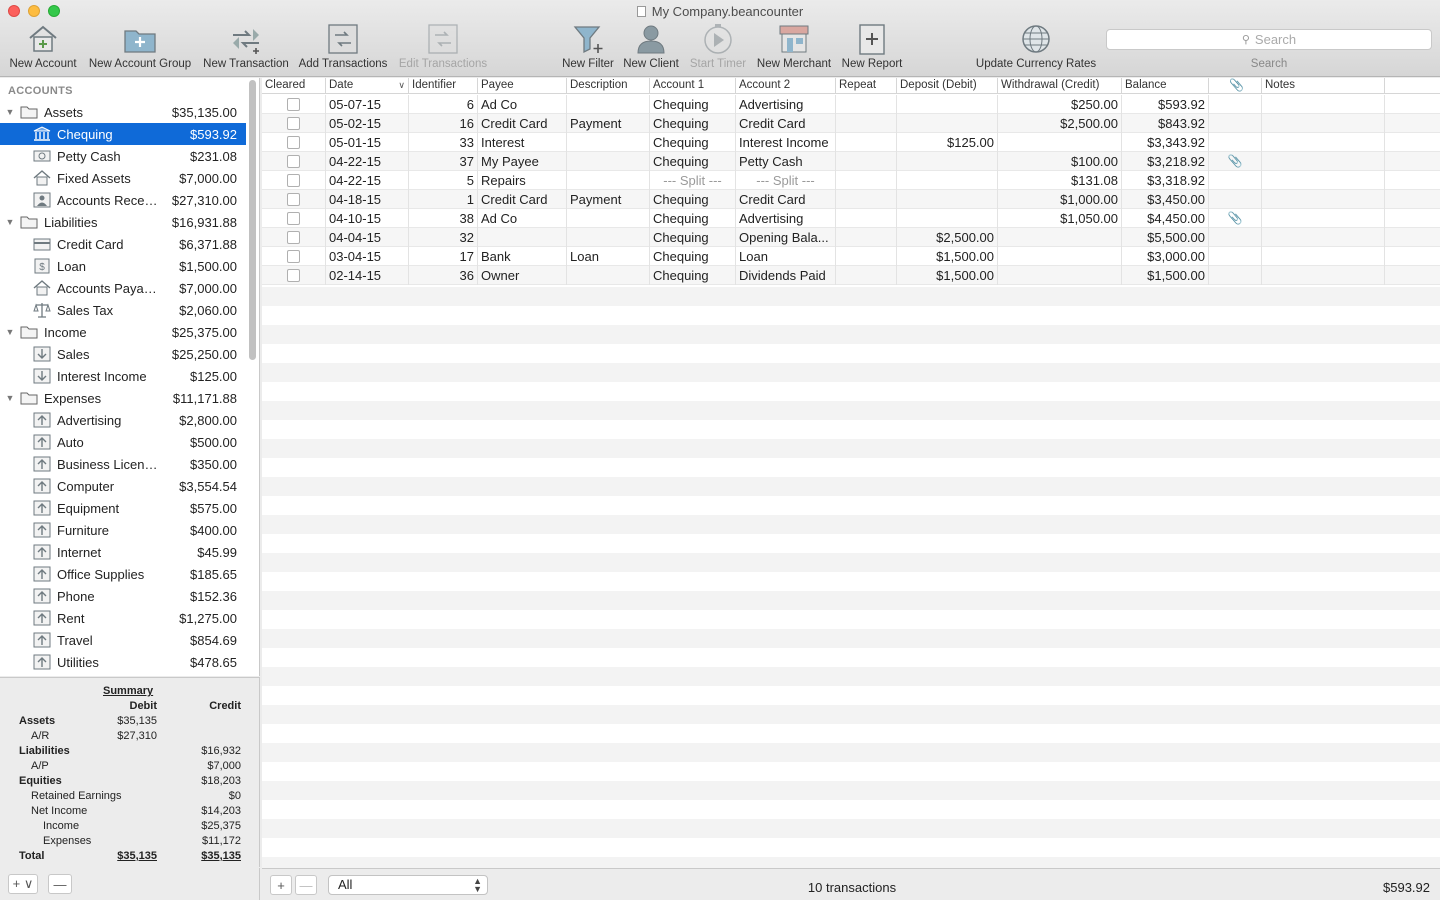 This screenshot has width=1440, height=900. What do you see at coordinates (367, 237) in the screenshot?
I see `cell-date: 04-04-15` at bounding box center [367, 237].